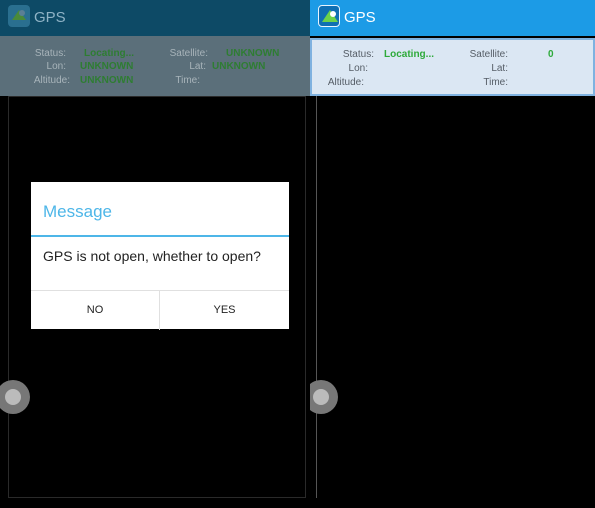 The width and height of the screenshot is (595, 508). What do you see at coordinates (224, 310) in the screenshot?
I see `yes-button: YES` at bounding box center [224, 310].